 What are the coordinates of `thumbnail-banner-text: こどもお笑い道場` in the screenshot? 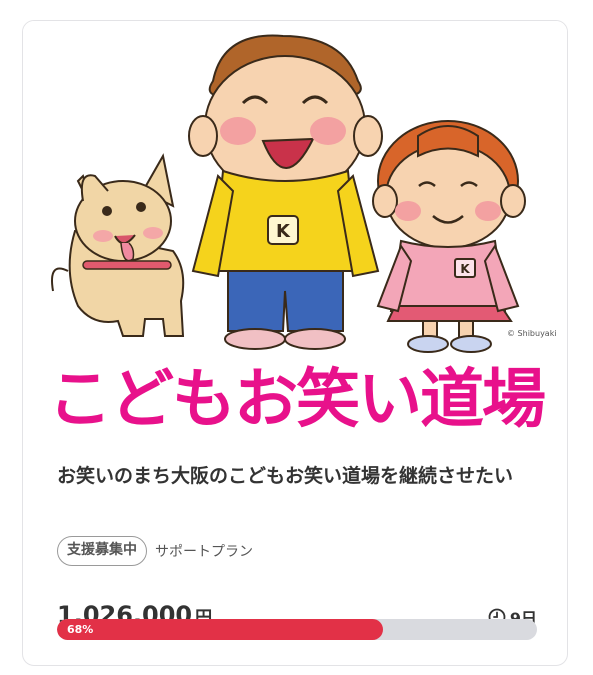 It's located at (297, 400).